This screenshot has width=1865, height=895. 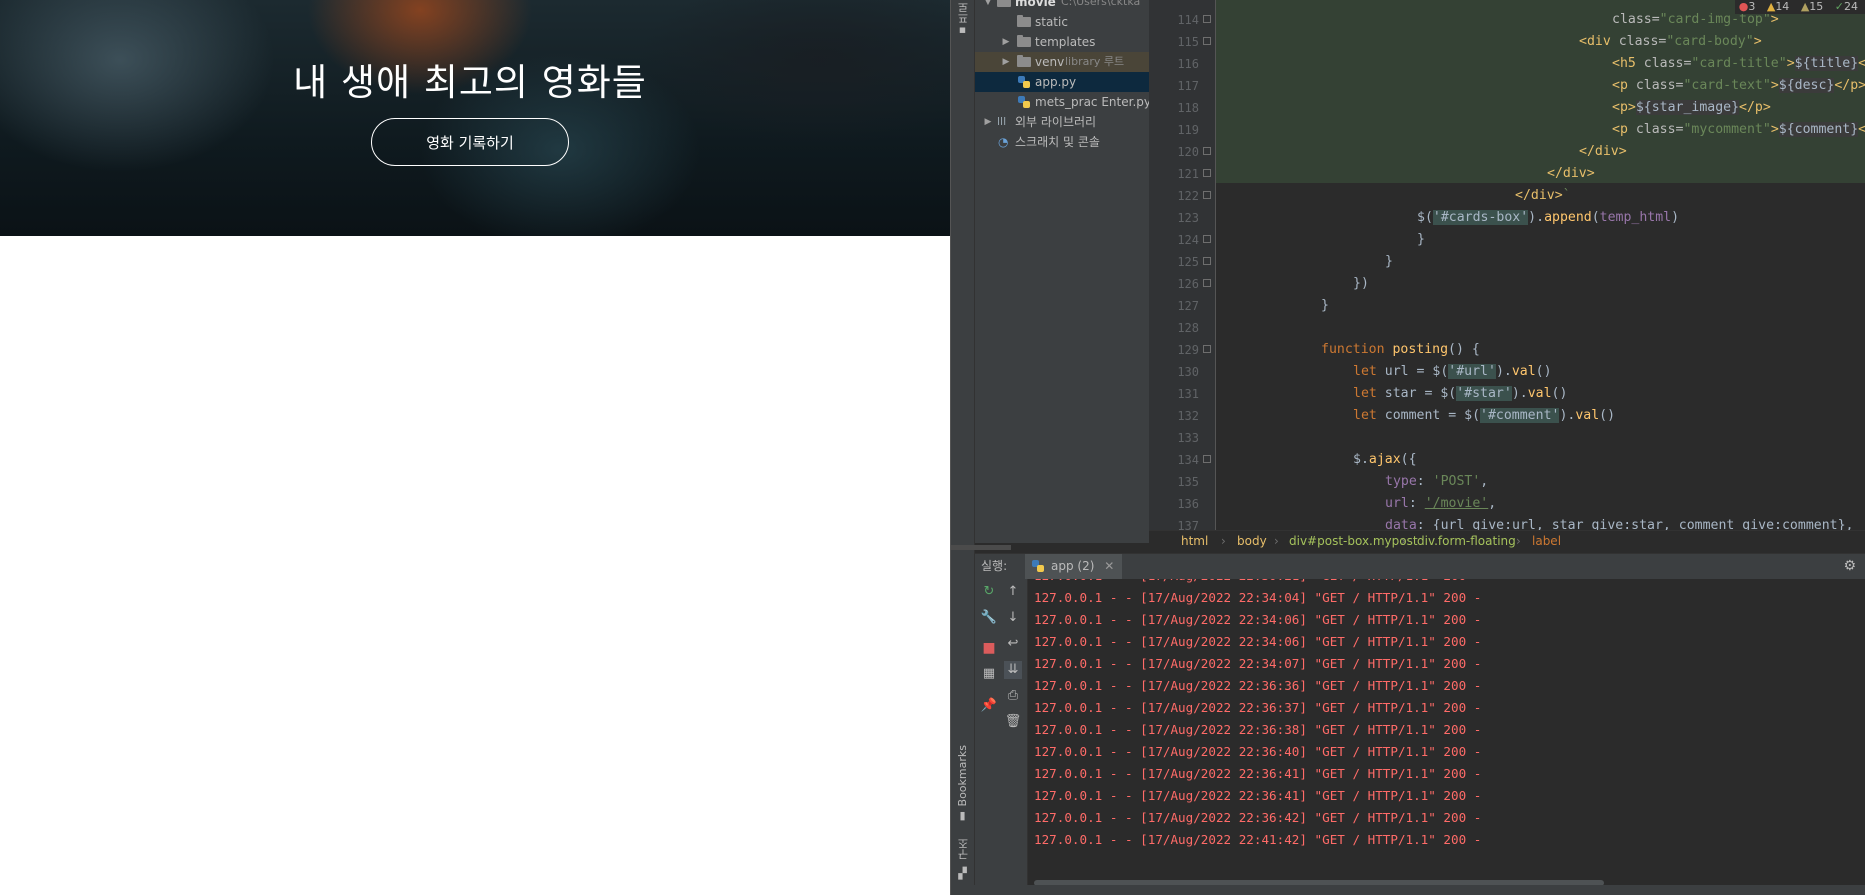 I want to click on code-line: function posting() {, so click(x=1400, y=349).